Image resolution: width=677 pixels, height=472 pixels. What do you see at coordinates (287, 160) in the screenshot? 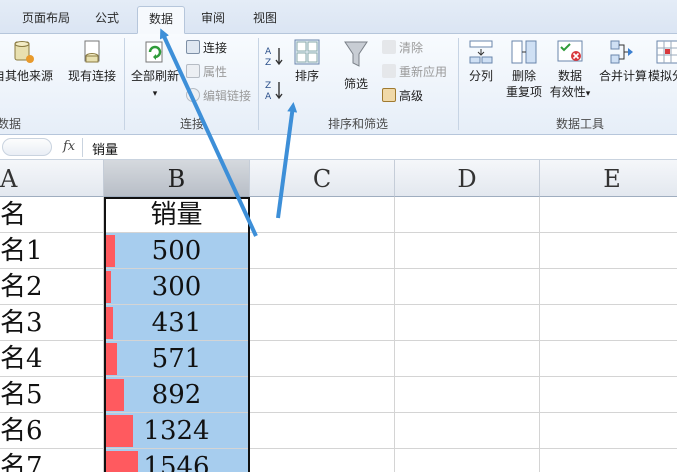
I see `arrow-to-sort-button` at bounding box center [287, 160].